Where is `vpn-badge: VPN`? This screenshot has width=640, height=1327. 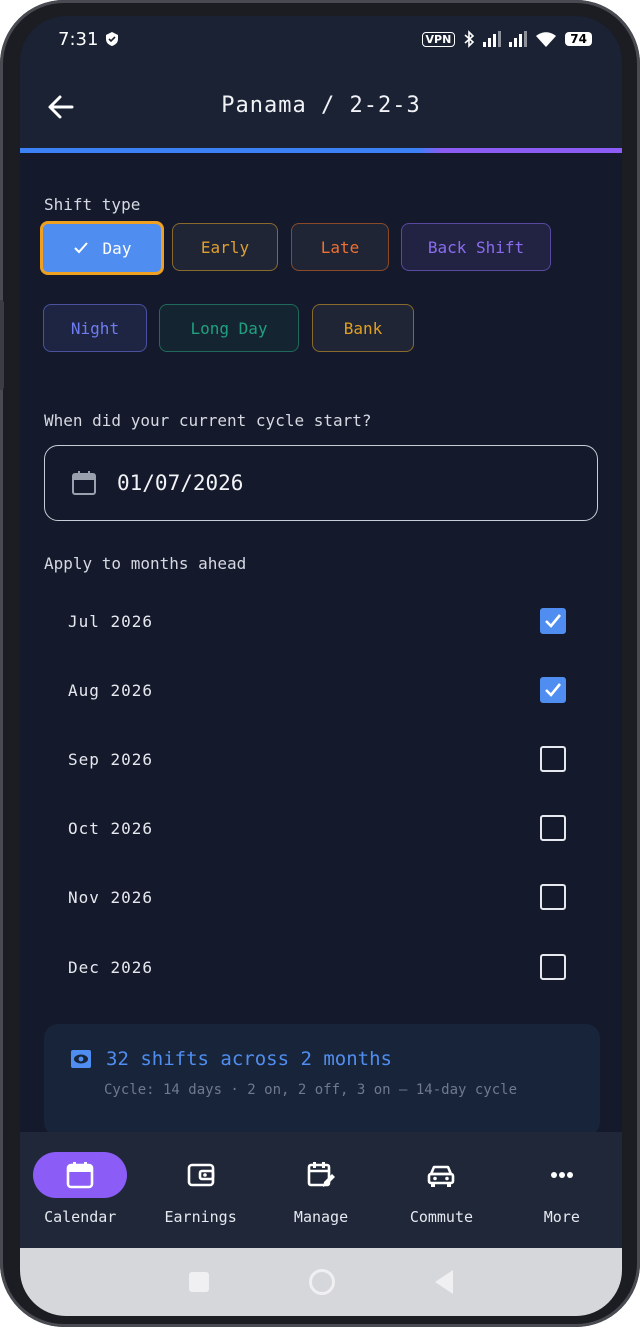
vpn-badge: VPN is located at coordinates (438, 39).